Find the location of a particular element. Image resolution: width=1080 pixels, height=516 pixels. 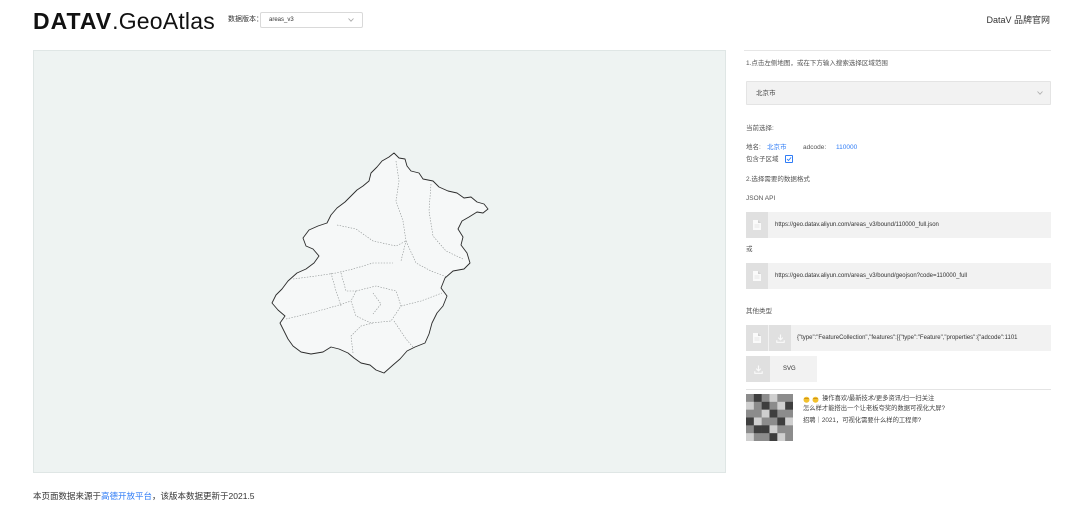

logo-light-text: .GeoAtlas is located at coordinates (163, 21).